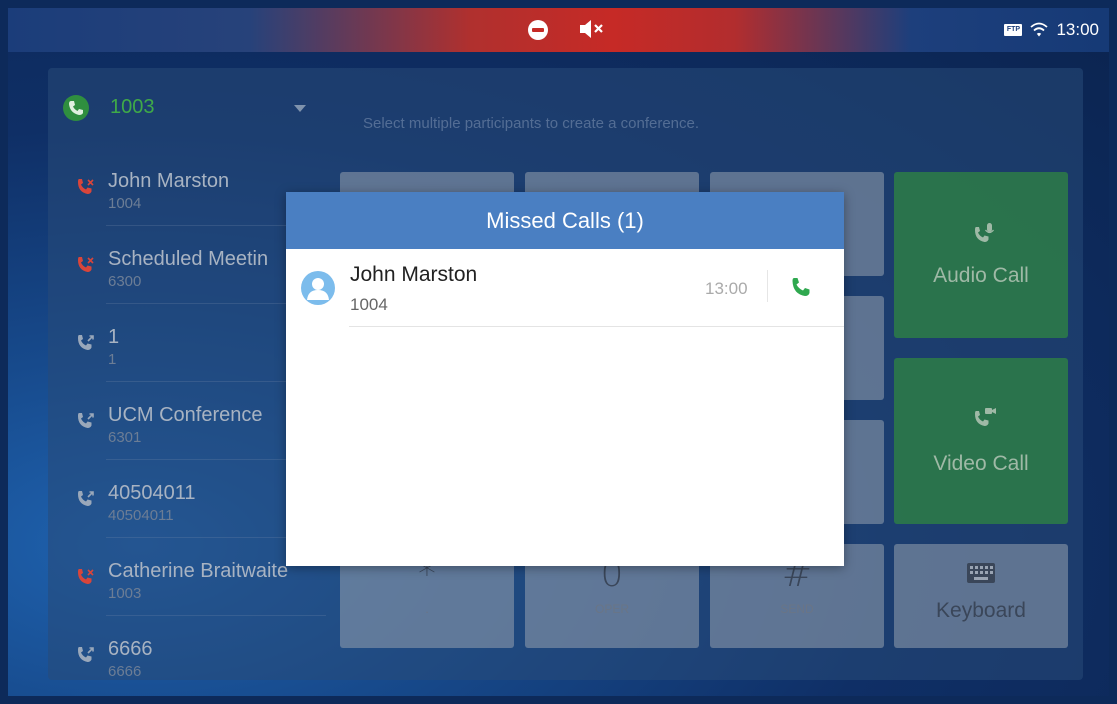  What do you see at coordinates (132, 107) in the screenshot?
I see `account-number: 1003` at bounding box center [132, 107].